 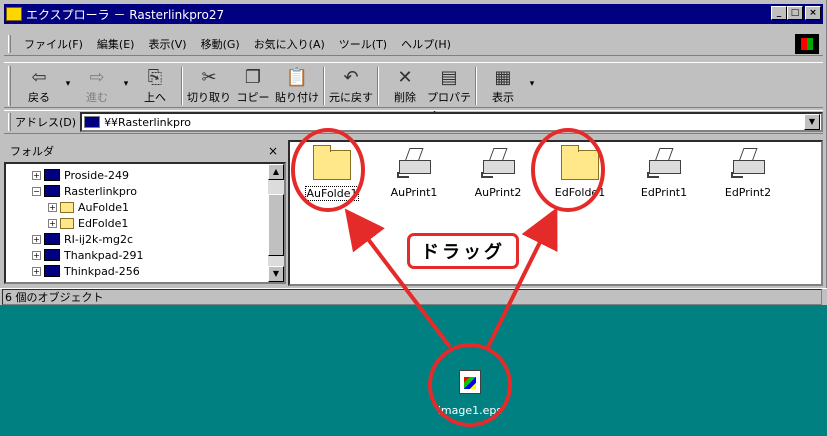 What do you see at coordinates (664, 177) in the screenshot?
I see `file-item-edprint1: EdPrint1` at bounding box center [664, 177].